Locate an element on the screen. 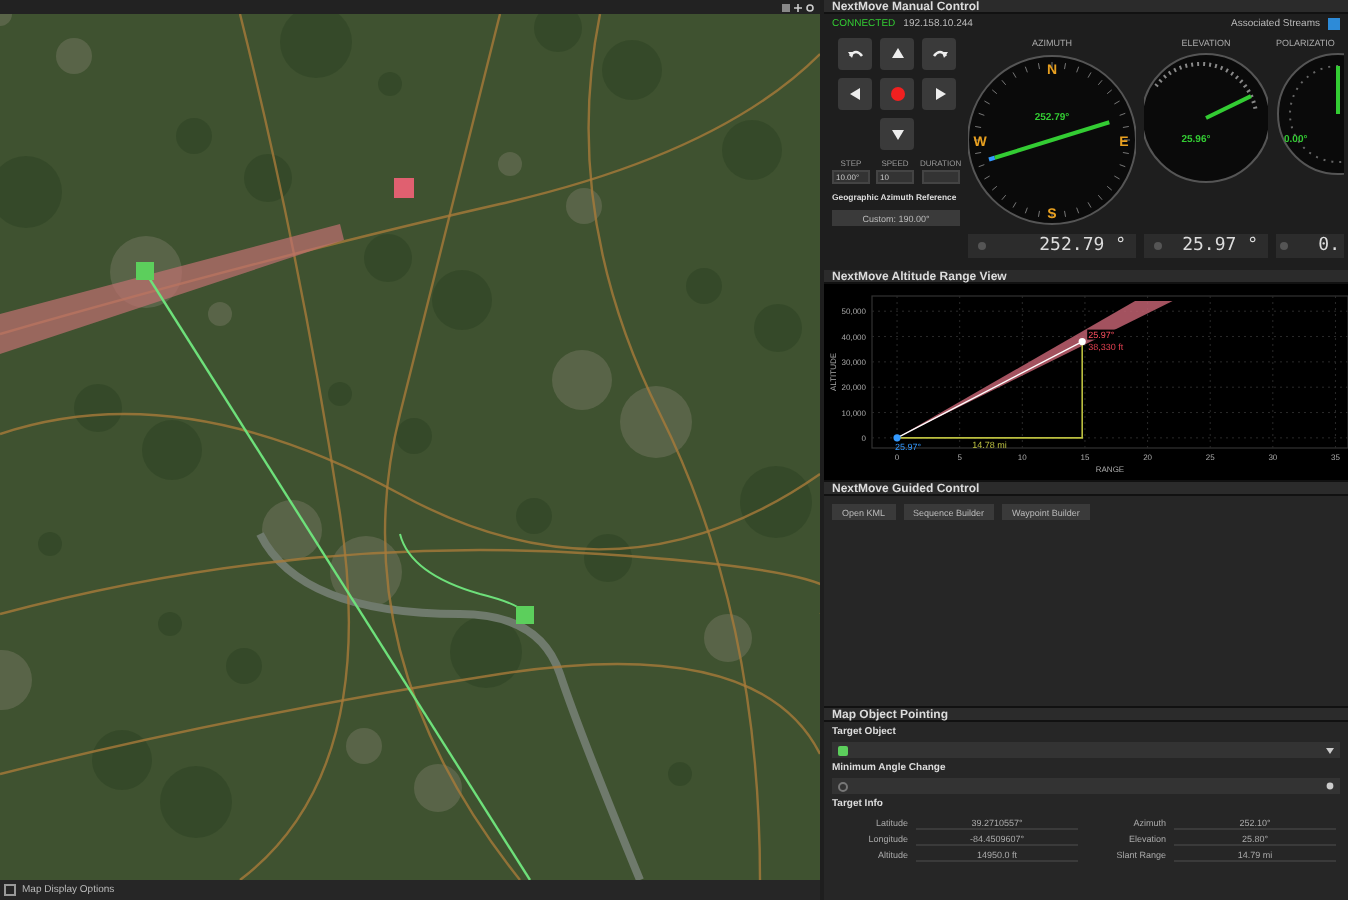  left-triangle-icon is located at coordinates (855, 94).